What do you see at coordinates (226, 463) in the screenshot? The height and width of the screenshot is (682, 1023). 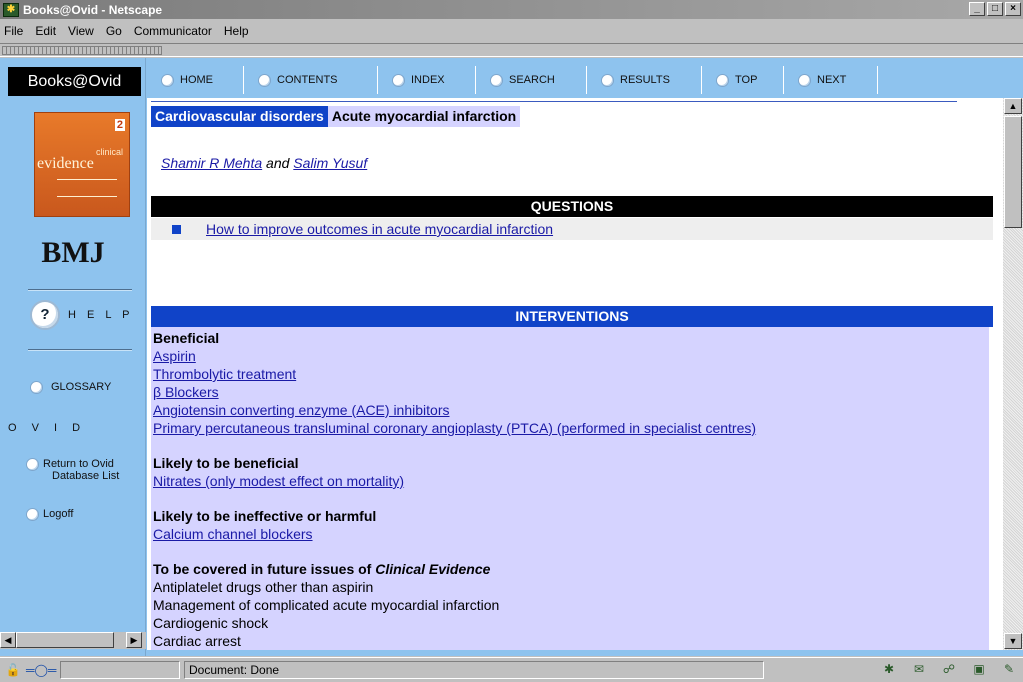 I see `group-heading-likely: Likely to be beneficial` at bounding box center [226, 463].